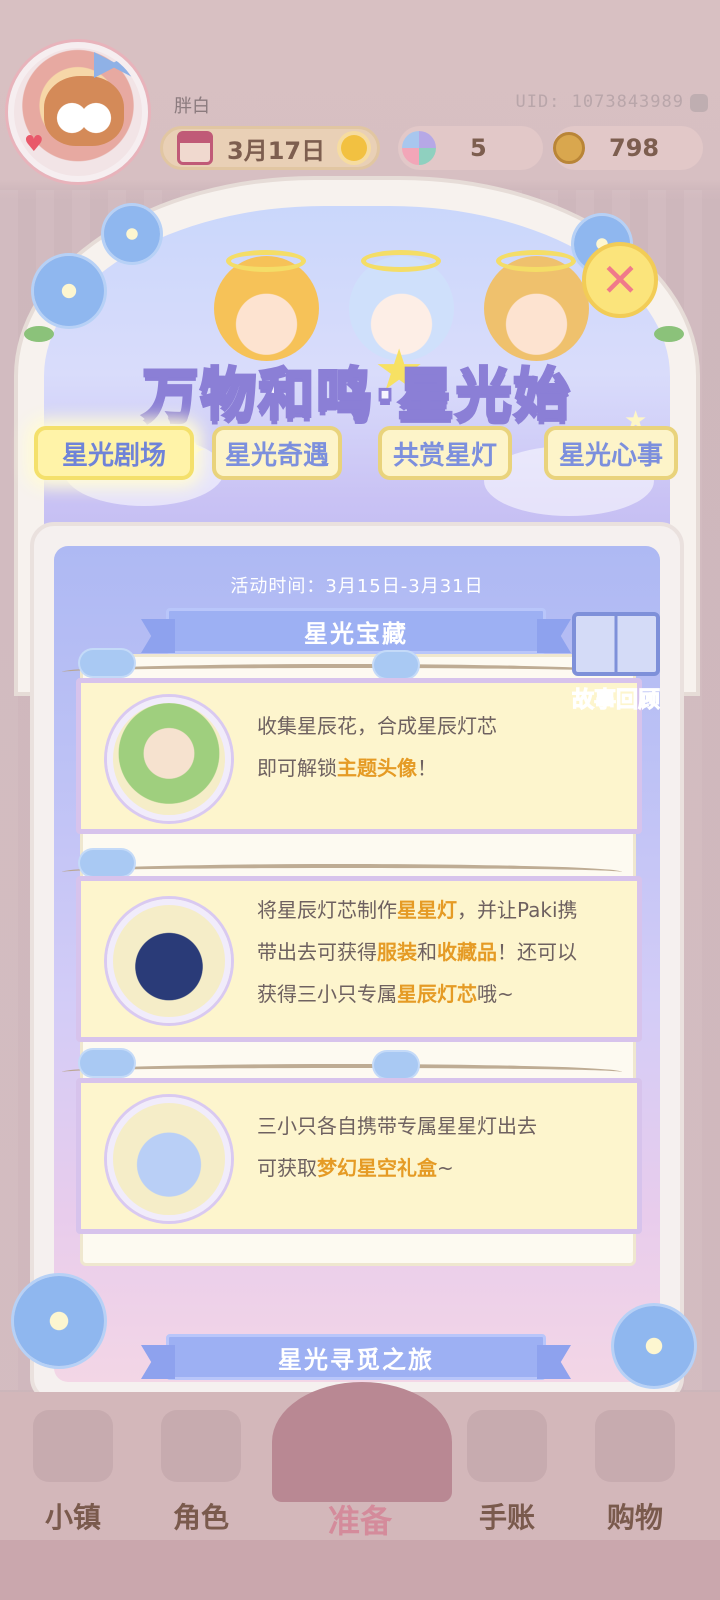 Image resolution: width=720 pixels, height=1600 pixels. I want to click on nav-prepare: 准备, so click(360, 1476).